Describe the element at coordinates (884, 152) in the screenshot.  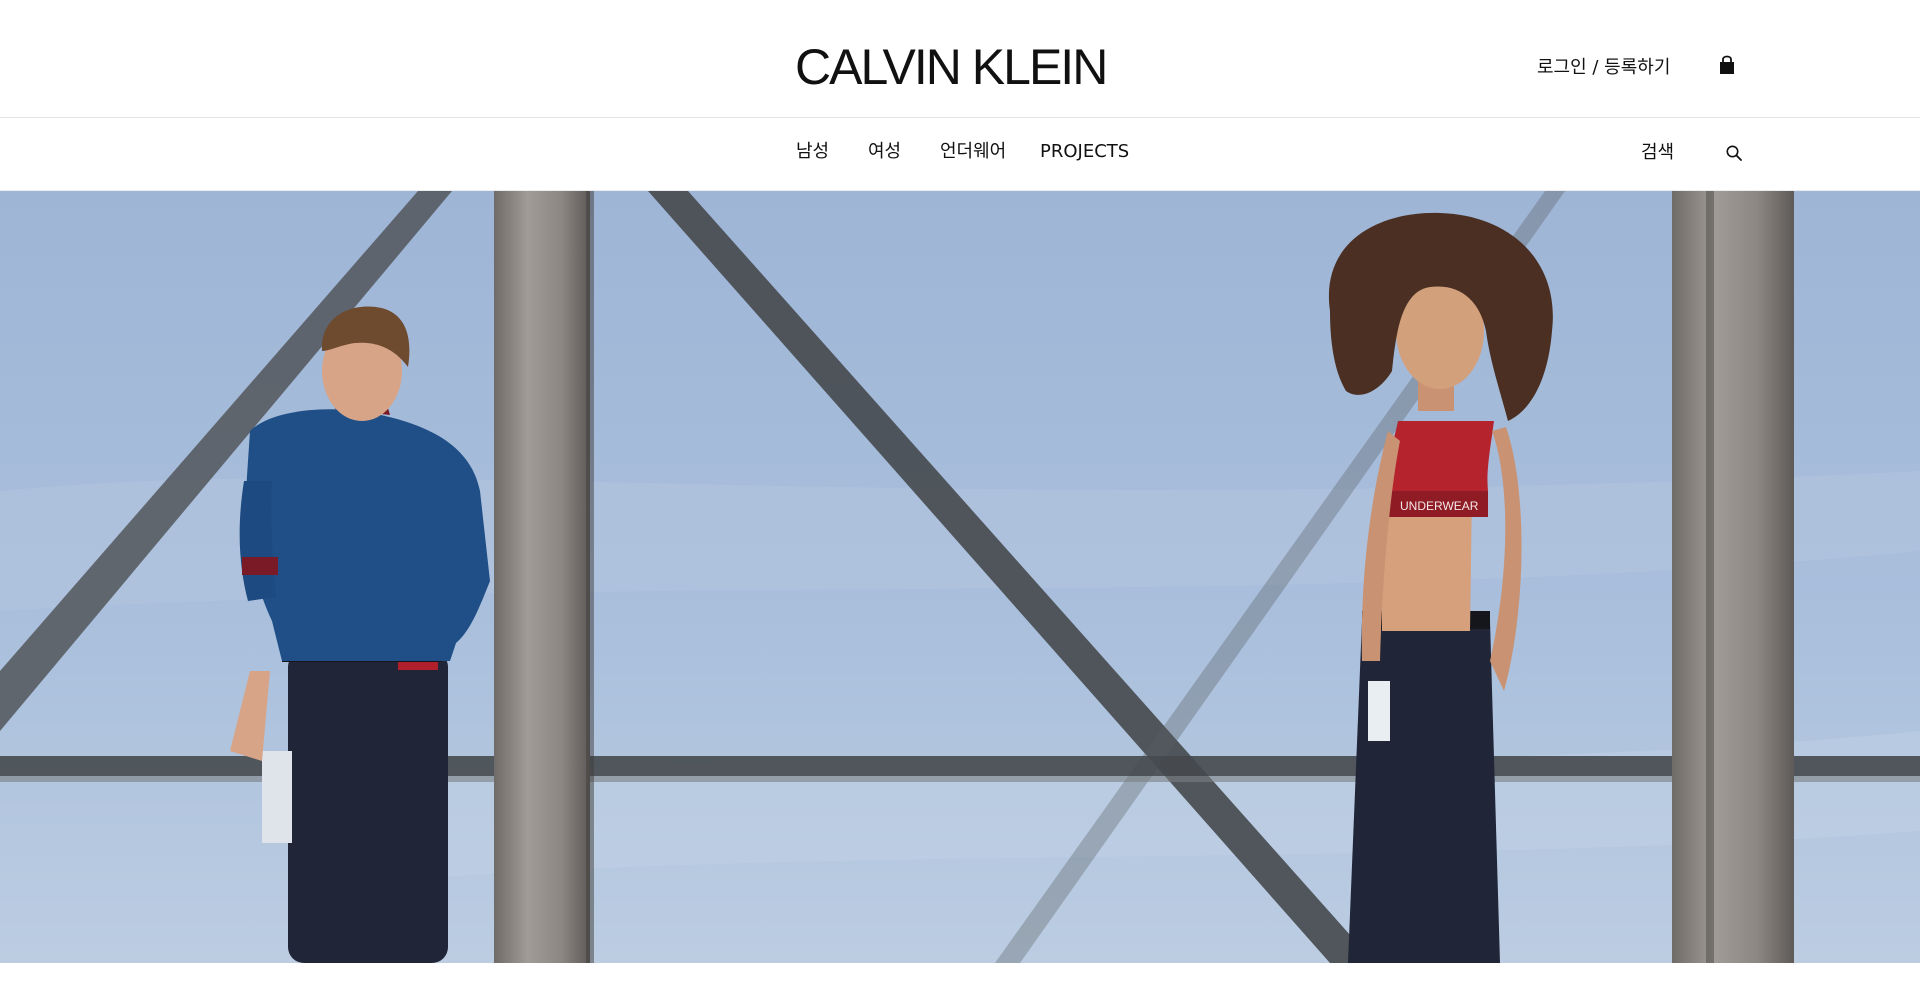
I see `nav-item-women: 여성` at that location.